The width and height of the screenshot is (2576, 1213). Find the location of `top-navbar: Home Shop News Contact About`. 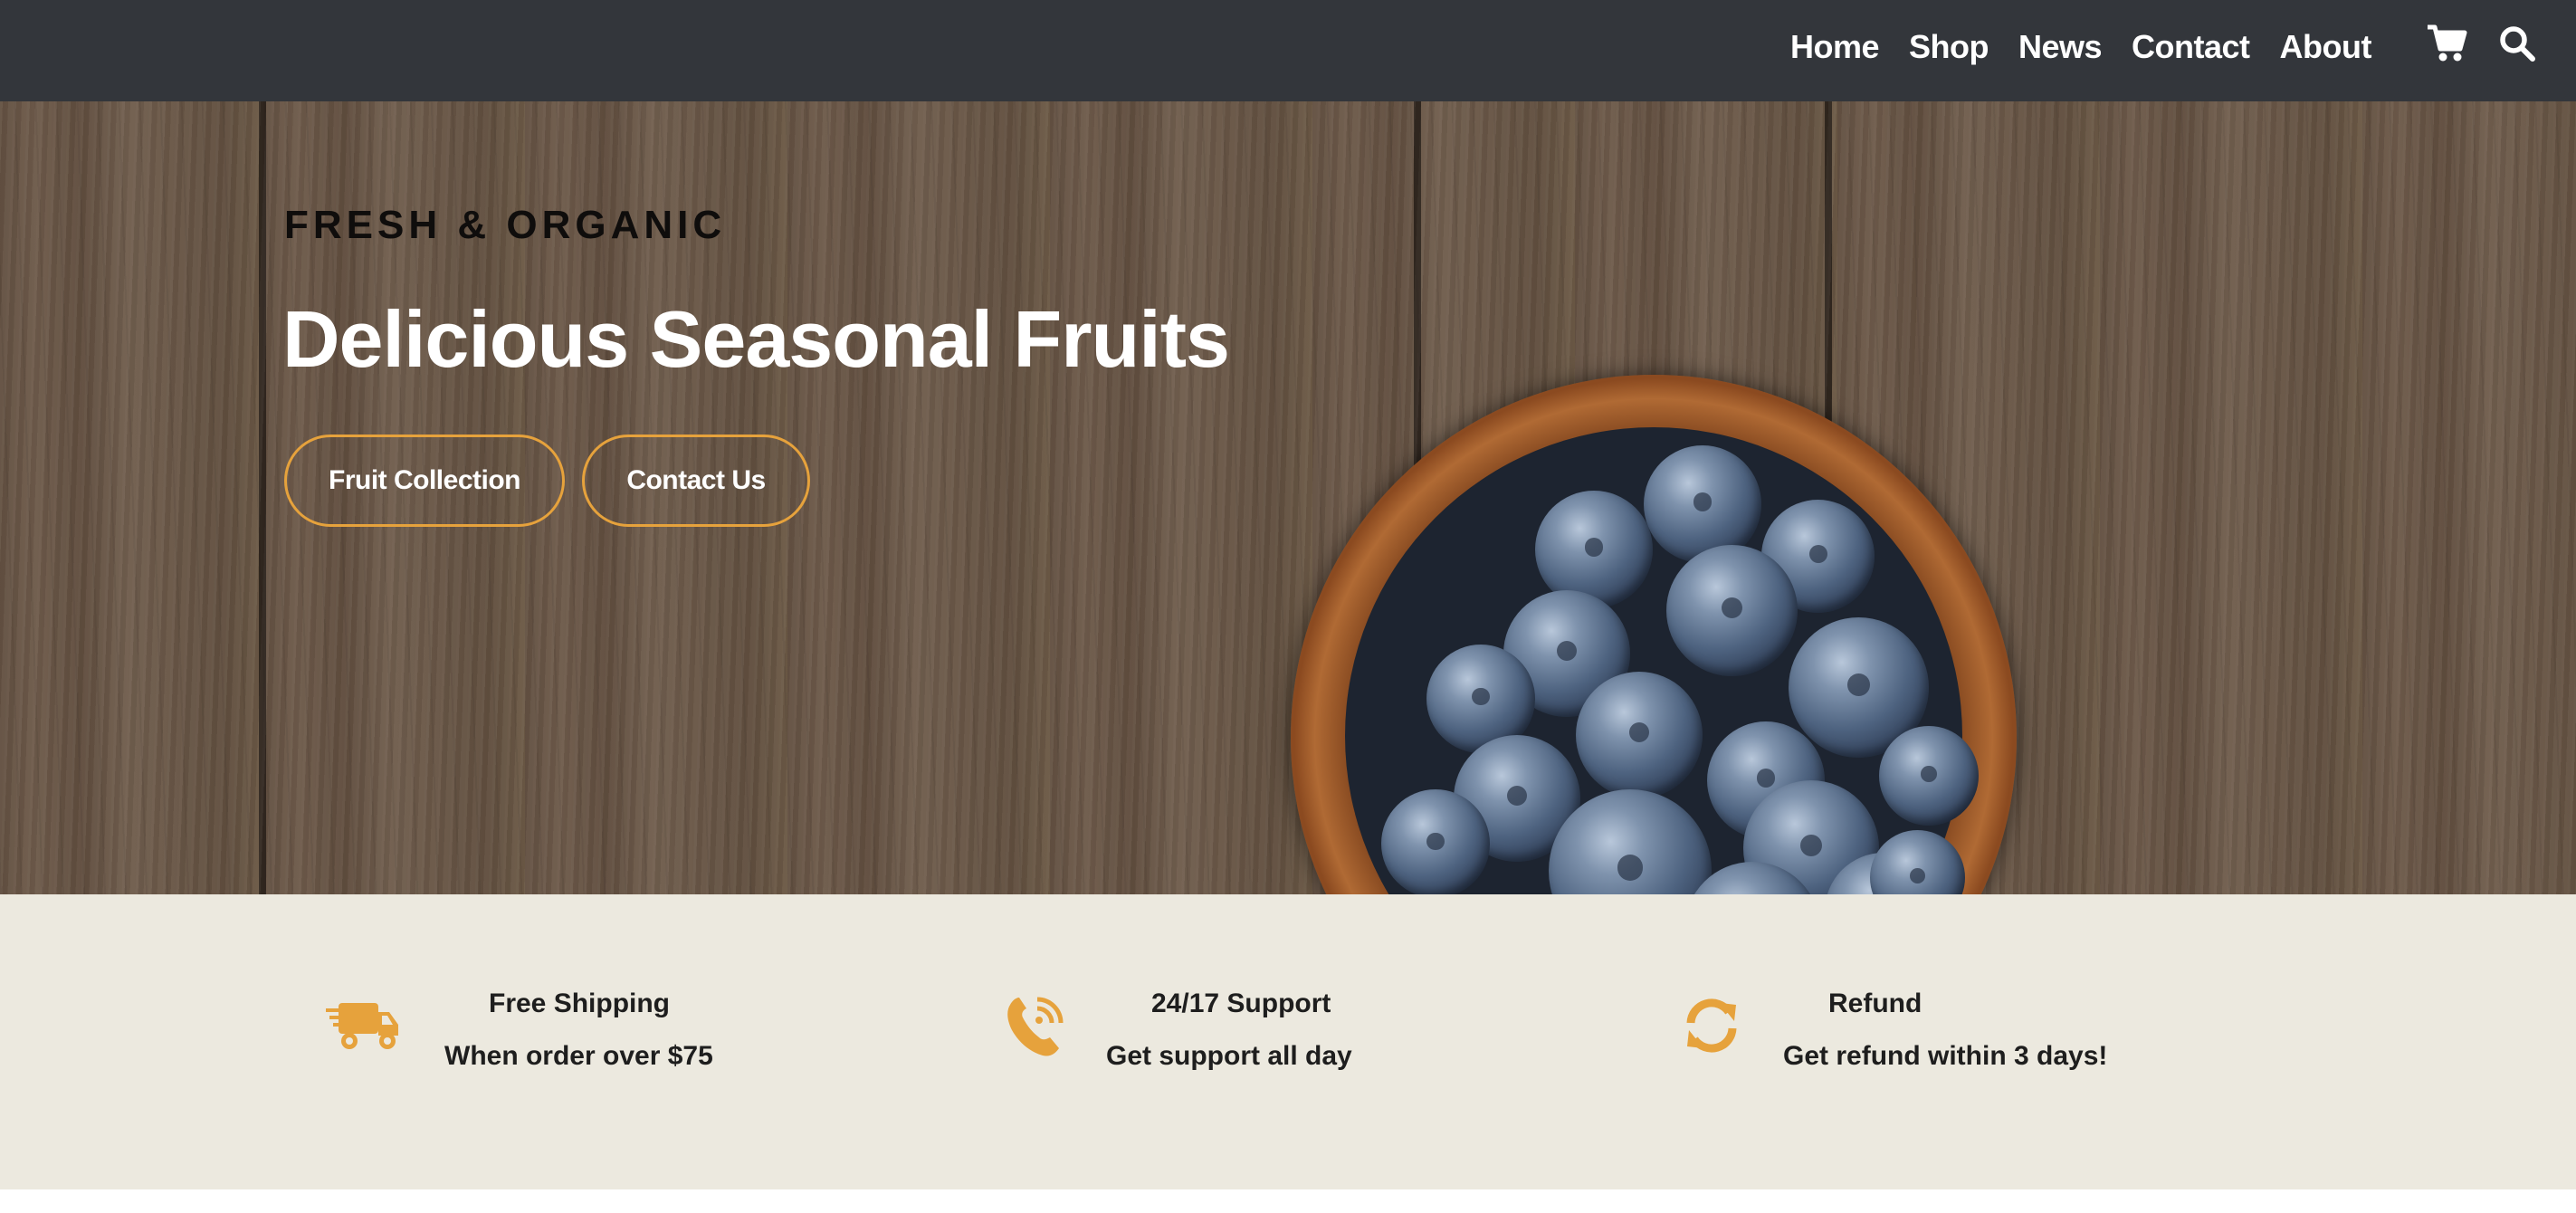

top-navbar: Home Shop News Contact About is located at coordinates (1288, 50).